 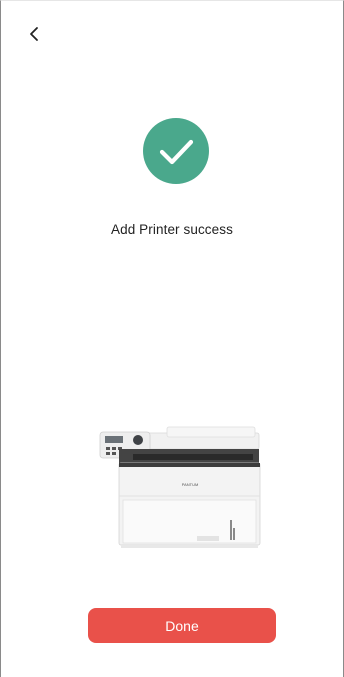 What do you see at coordinates (180, 487) in the screenshot?
I see `printer-illustration: PANTUM` at bounding box center [180, 487].